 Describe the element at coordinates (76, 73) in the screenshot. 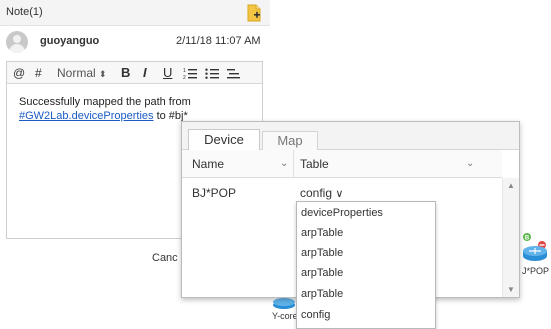

I see `format-select-label: Normal` at that location.